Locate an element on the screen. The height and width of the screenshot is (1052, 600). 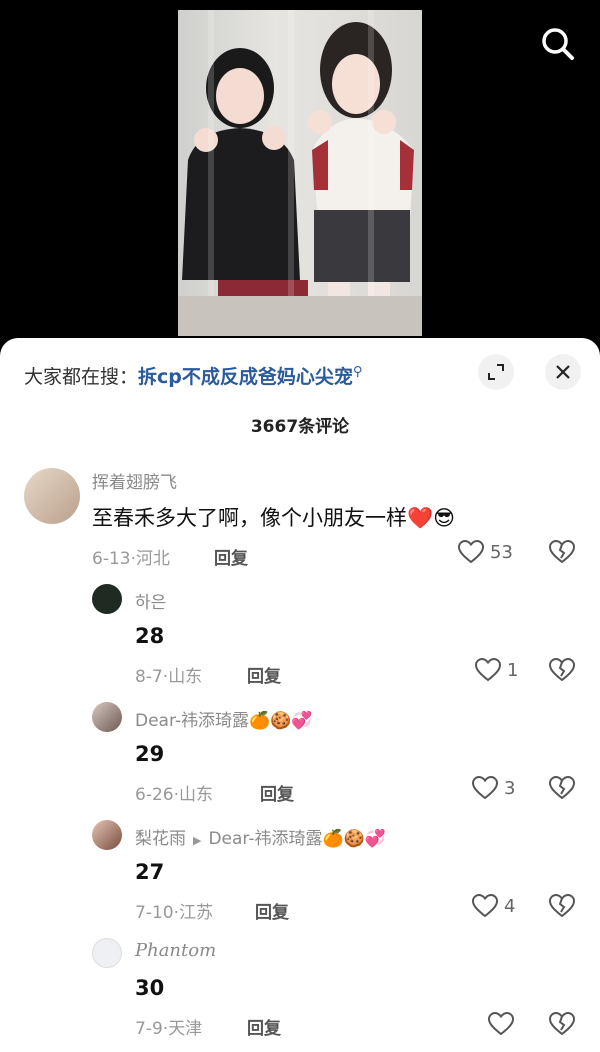
comment-username: 挥着翅膀飞 is located at coordinates (134, 480).